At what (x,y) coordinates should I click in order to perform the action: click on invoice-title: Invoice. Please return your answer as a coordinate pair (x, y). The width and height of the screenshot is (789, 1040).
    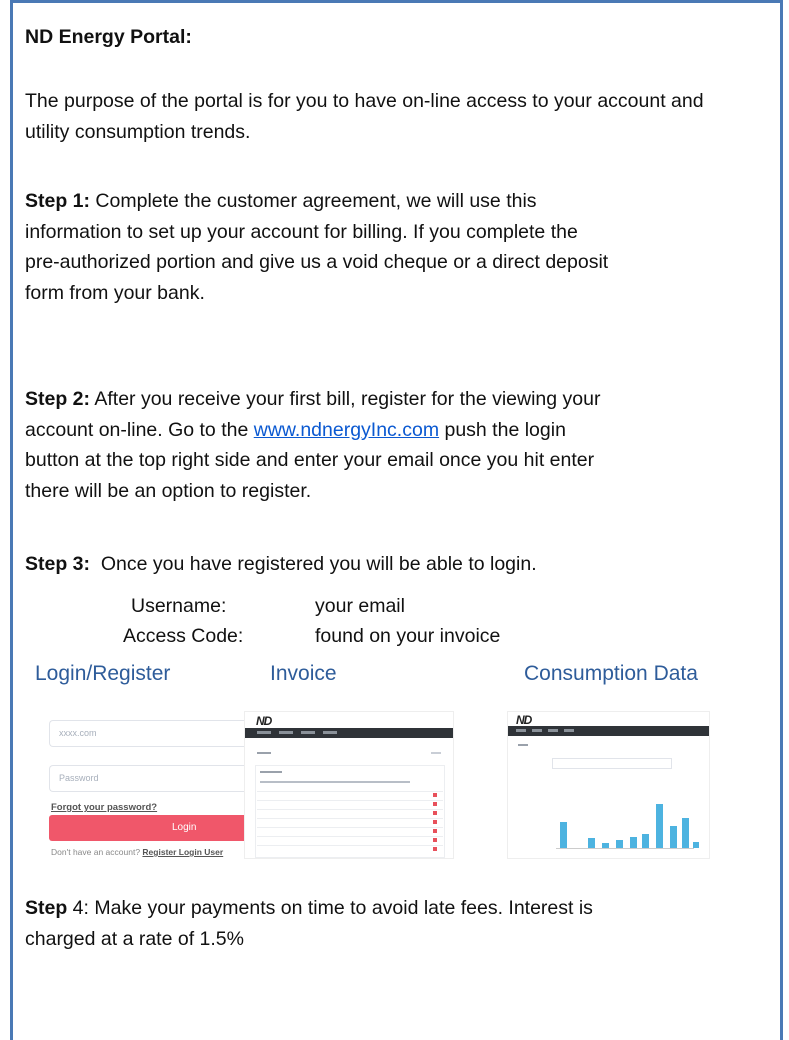
    Looking at the image, I should click on (303, 673).